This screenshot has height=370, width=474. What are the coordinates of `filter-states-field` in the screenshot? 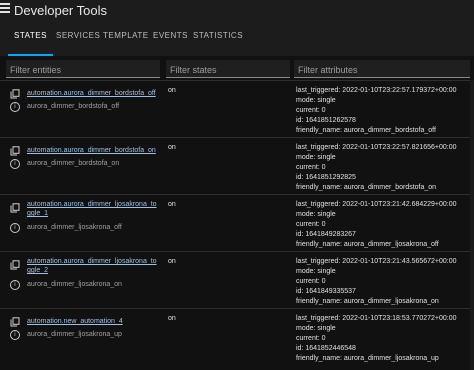 It's located at (228, 69).